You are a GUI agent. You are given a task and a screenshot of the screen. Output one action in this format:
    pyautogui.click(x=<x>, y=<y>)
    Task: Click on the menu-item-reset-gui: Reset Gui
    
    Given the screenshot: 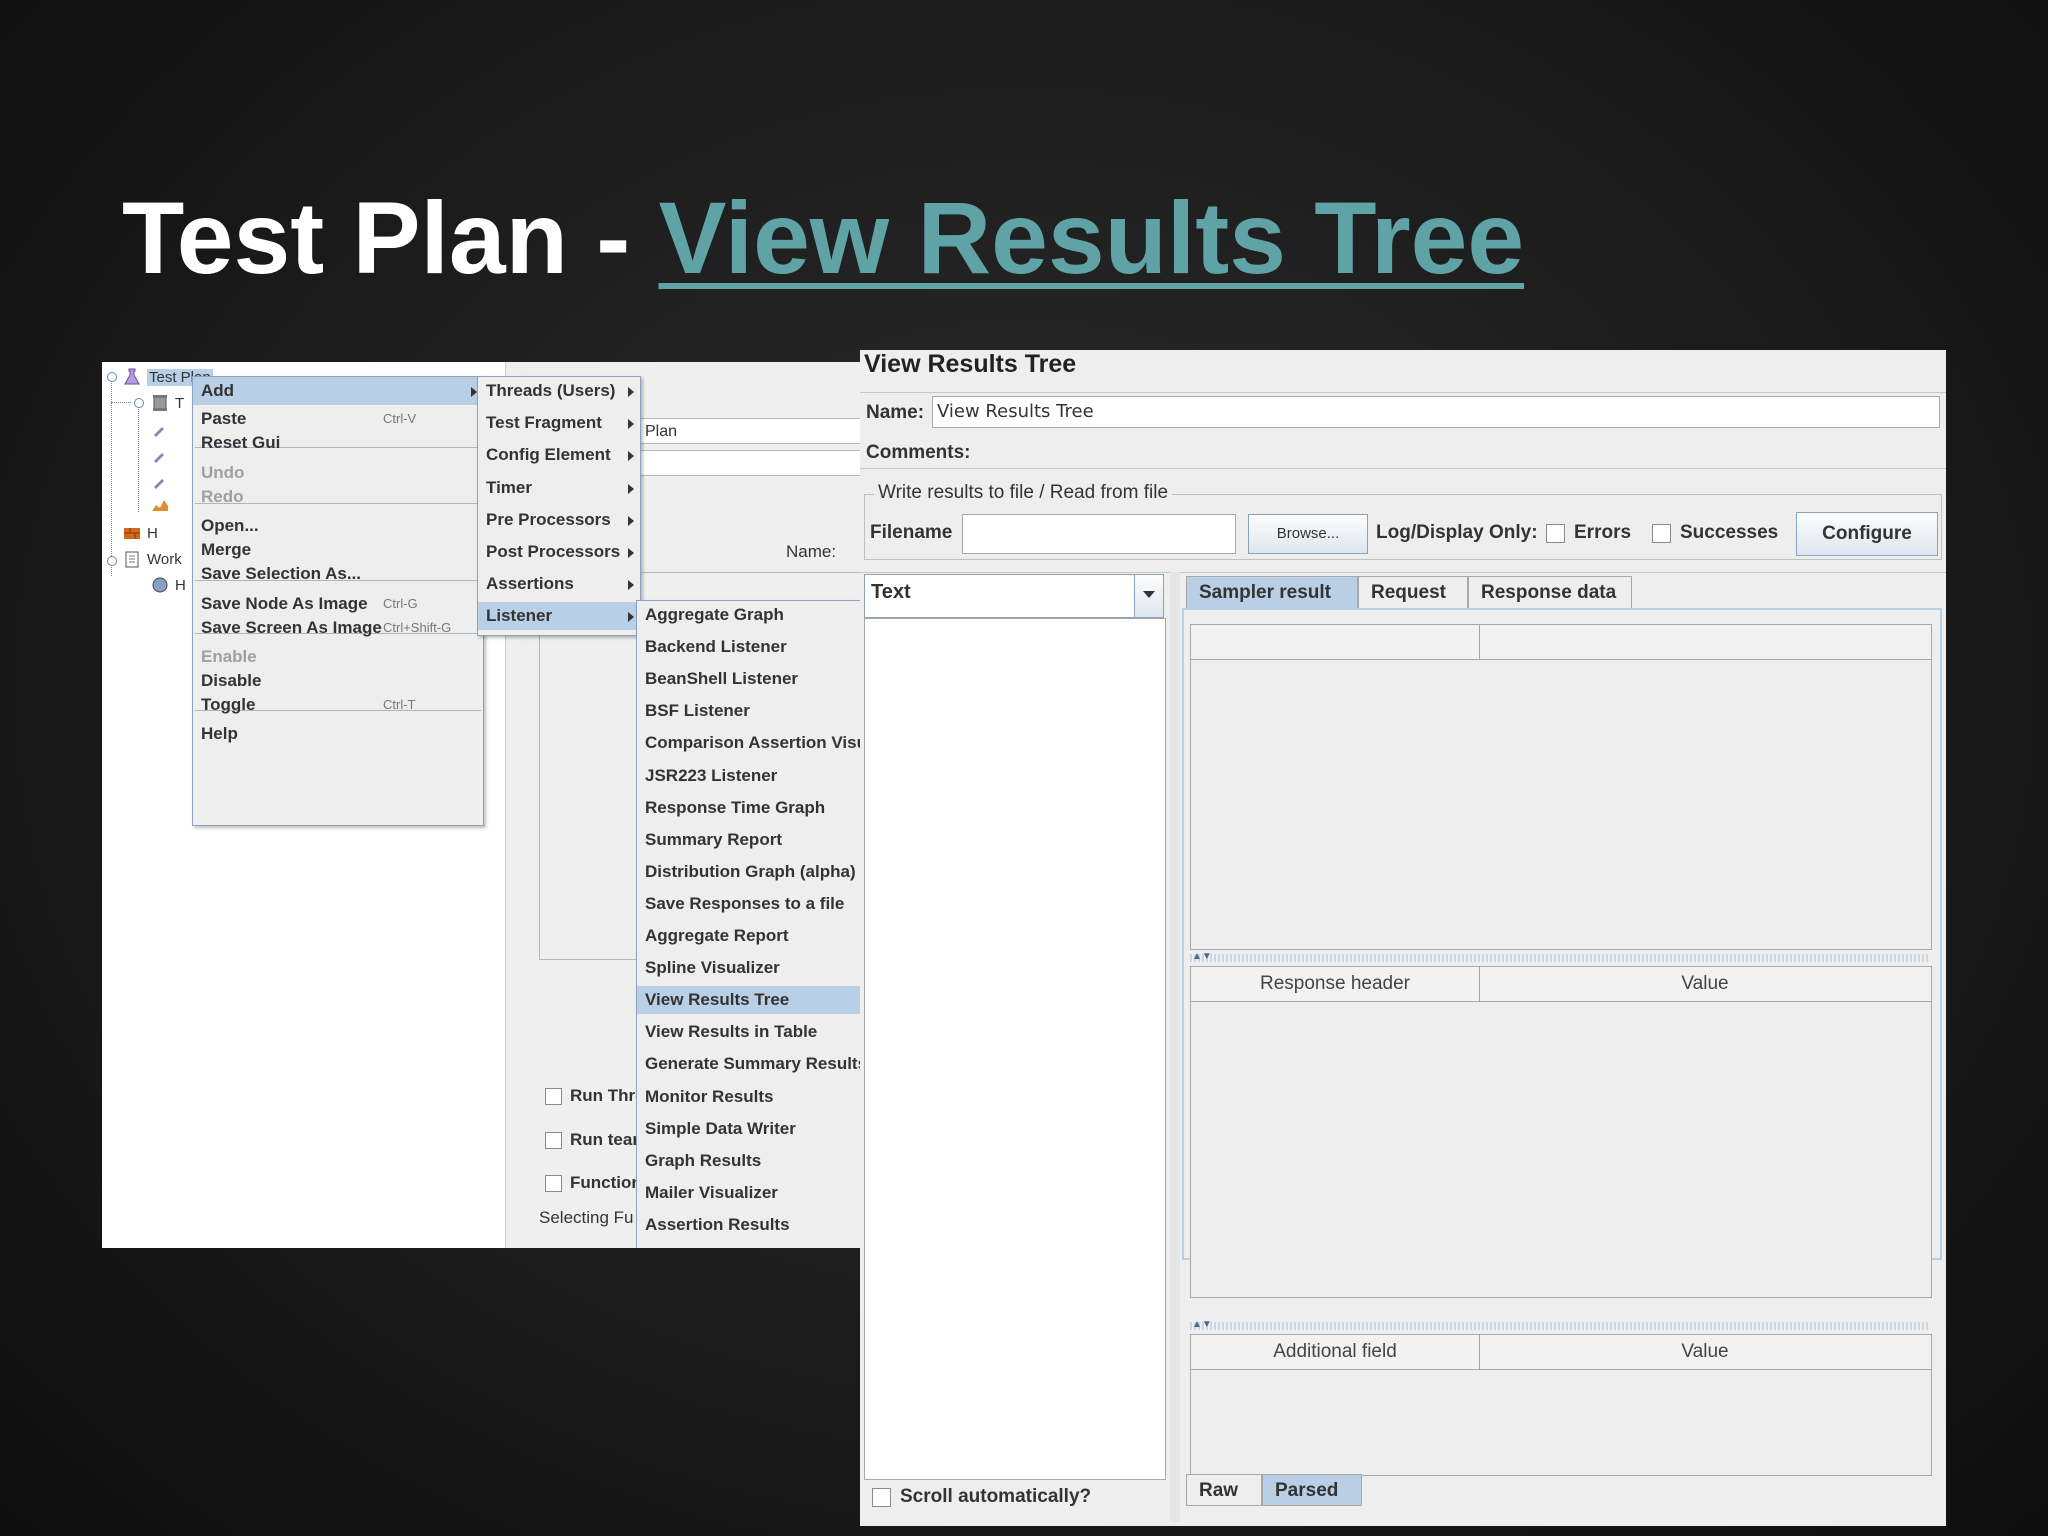 What is the action you would take?
    pyautogui.click(x=338, y=443)
    